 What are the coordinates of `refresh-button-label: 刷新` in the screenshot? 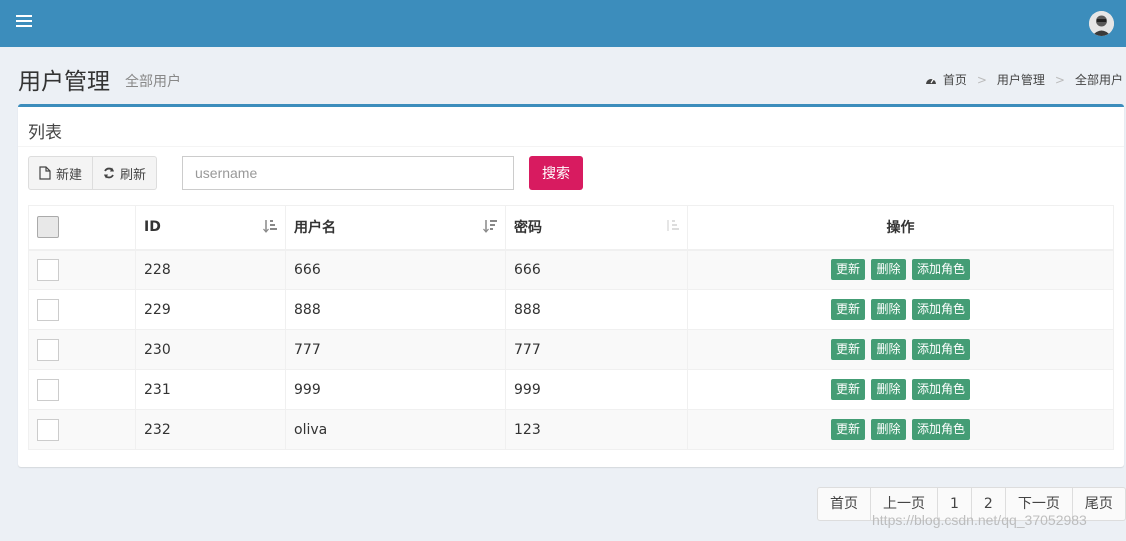 It's located at (133, 175).